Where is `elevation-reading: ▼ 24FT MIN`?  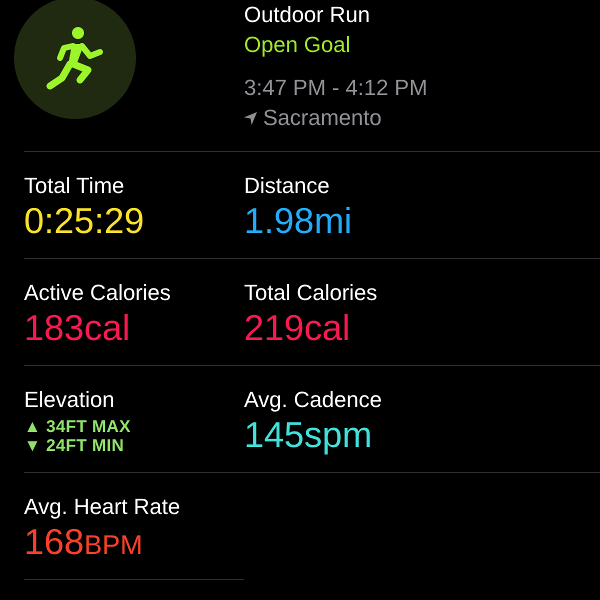 elevation-reading: ▼ 24FT MIN is located at coordinates (75, 445).